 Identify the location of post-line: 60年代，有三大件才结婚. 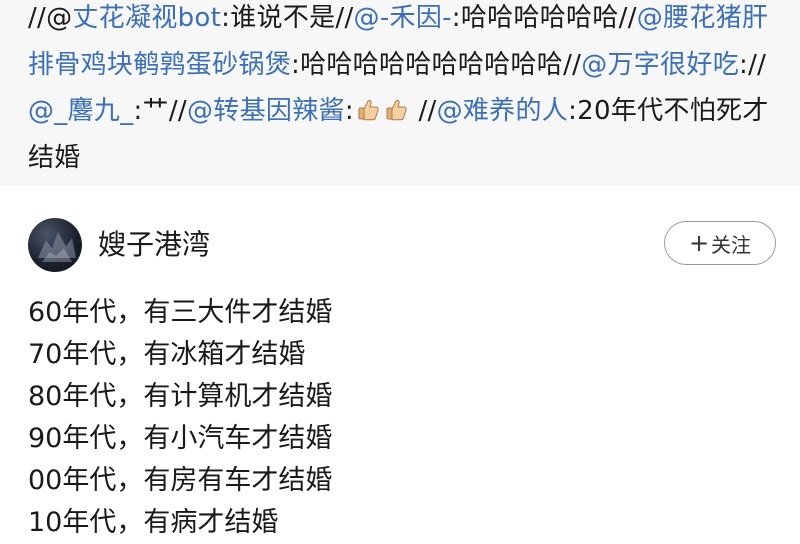
(180, 312).